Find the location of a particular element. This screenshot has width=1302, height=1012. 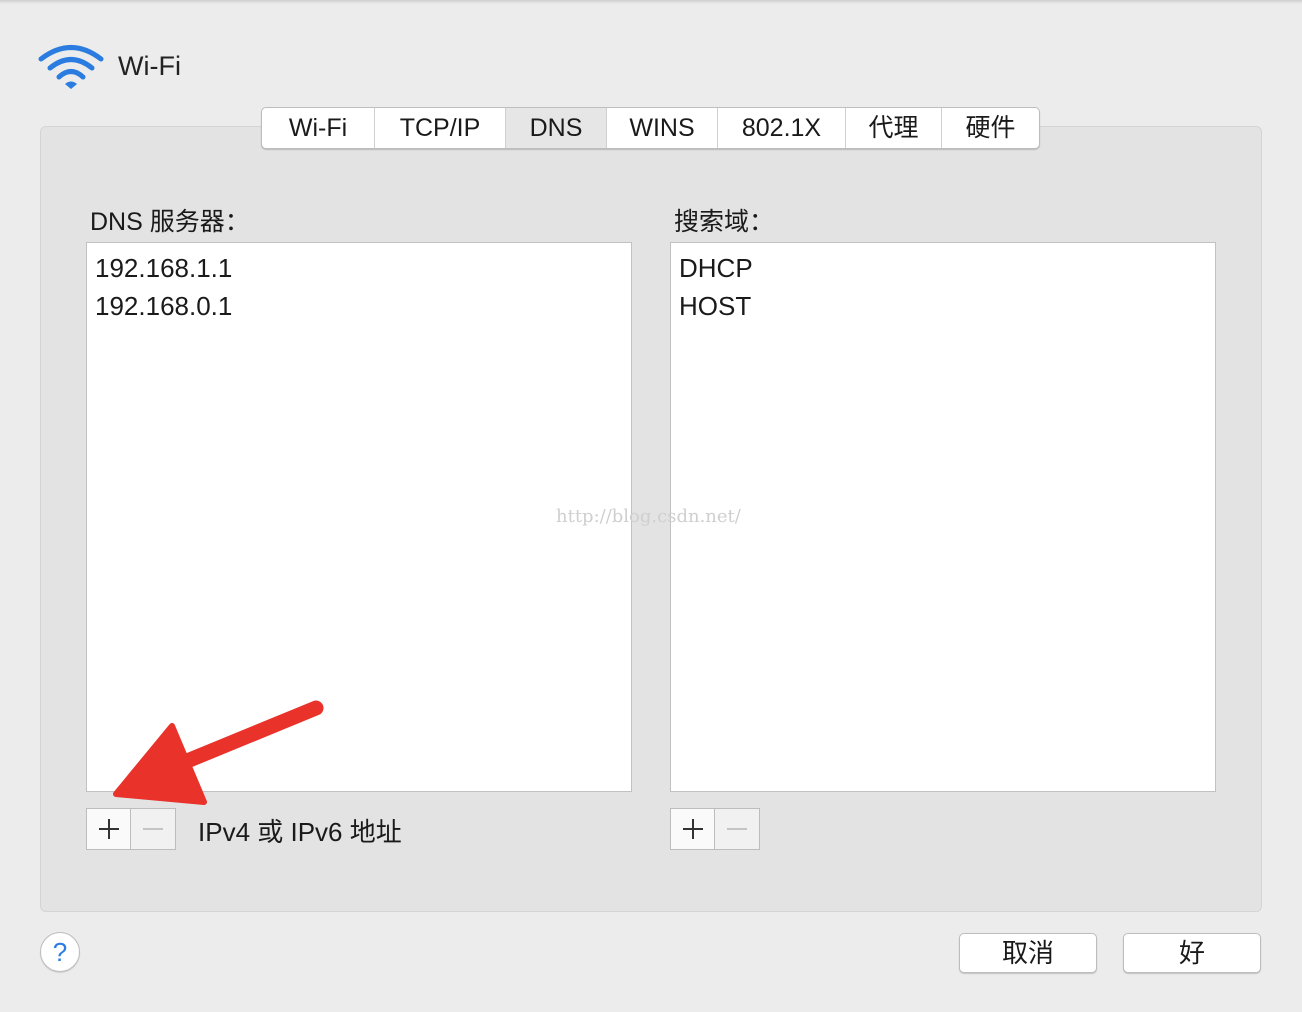

window-title: Wi-Fi is located at coordinates (149, 65).